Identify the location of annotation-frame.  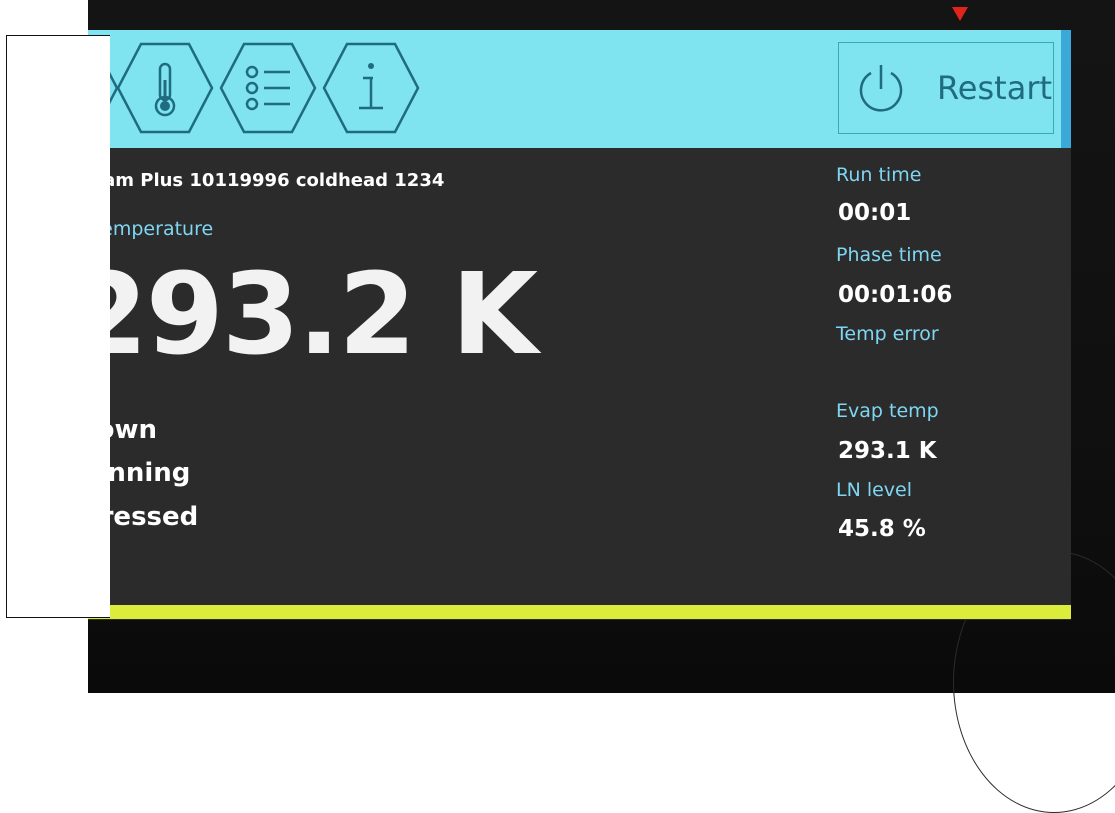
(58, 326).